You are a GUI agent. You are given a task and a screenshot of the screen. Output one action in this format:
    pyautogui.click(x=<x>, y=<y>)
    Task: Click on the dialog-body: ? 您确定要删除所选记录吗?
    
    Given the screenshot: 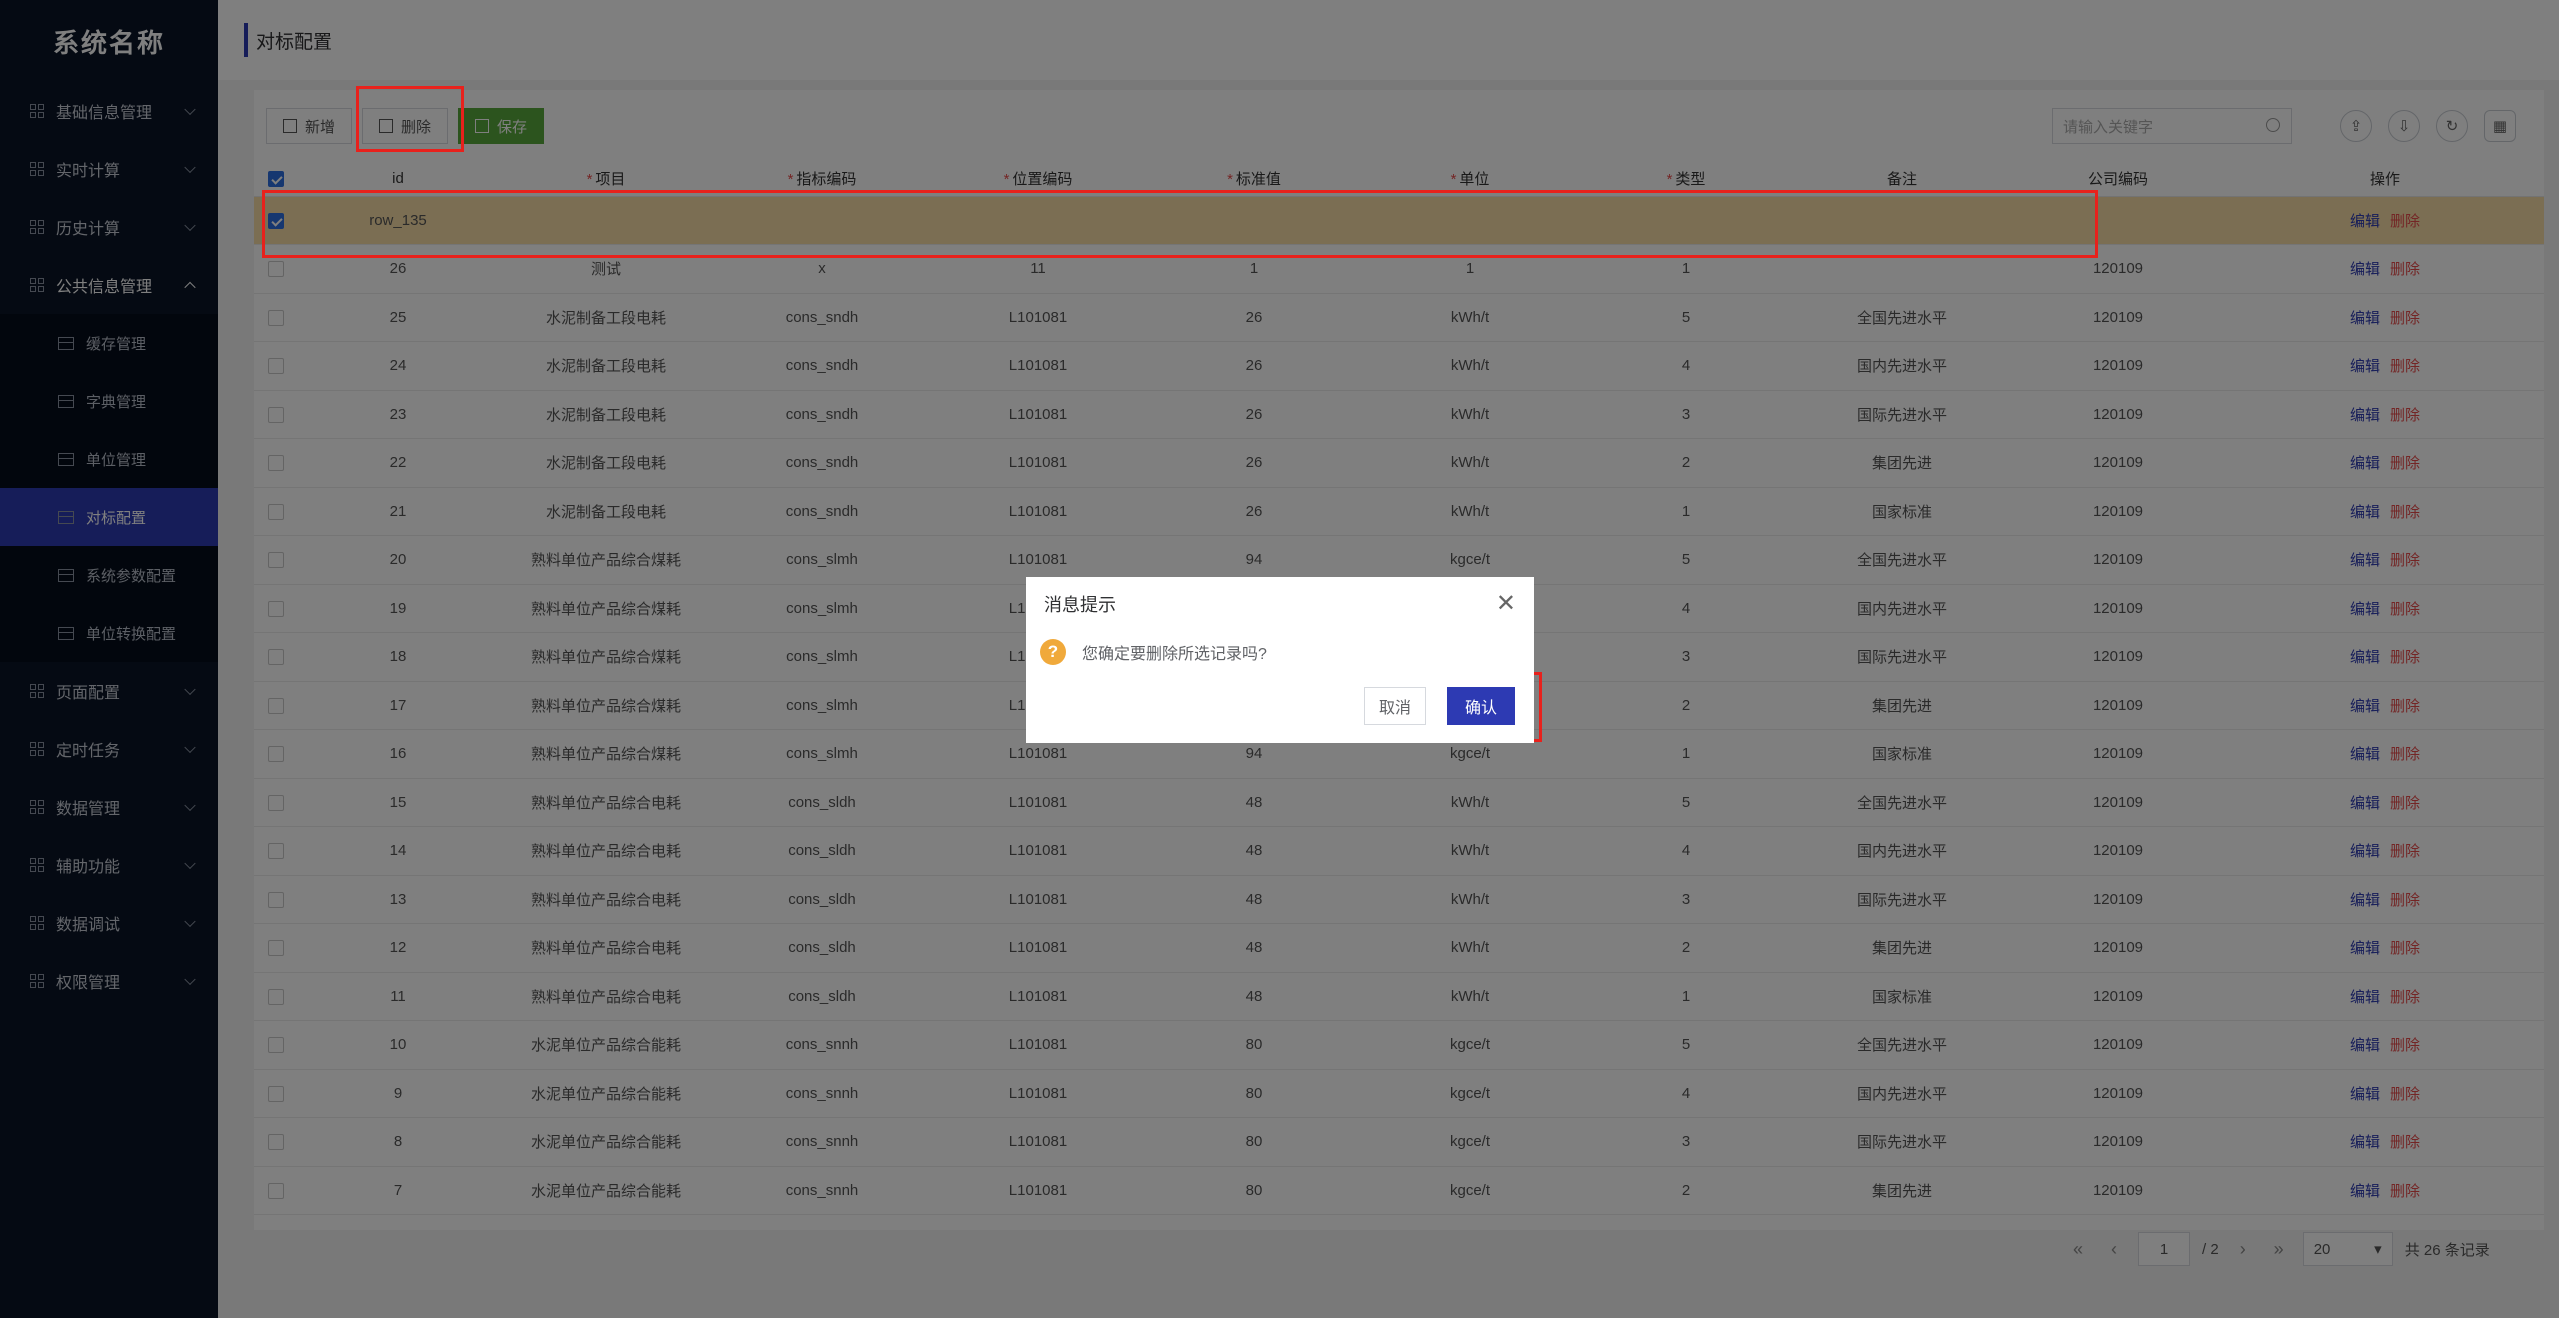 What is the action you would take?
    pyautogui.click(x=1153, y=652)
    